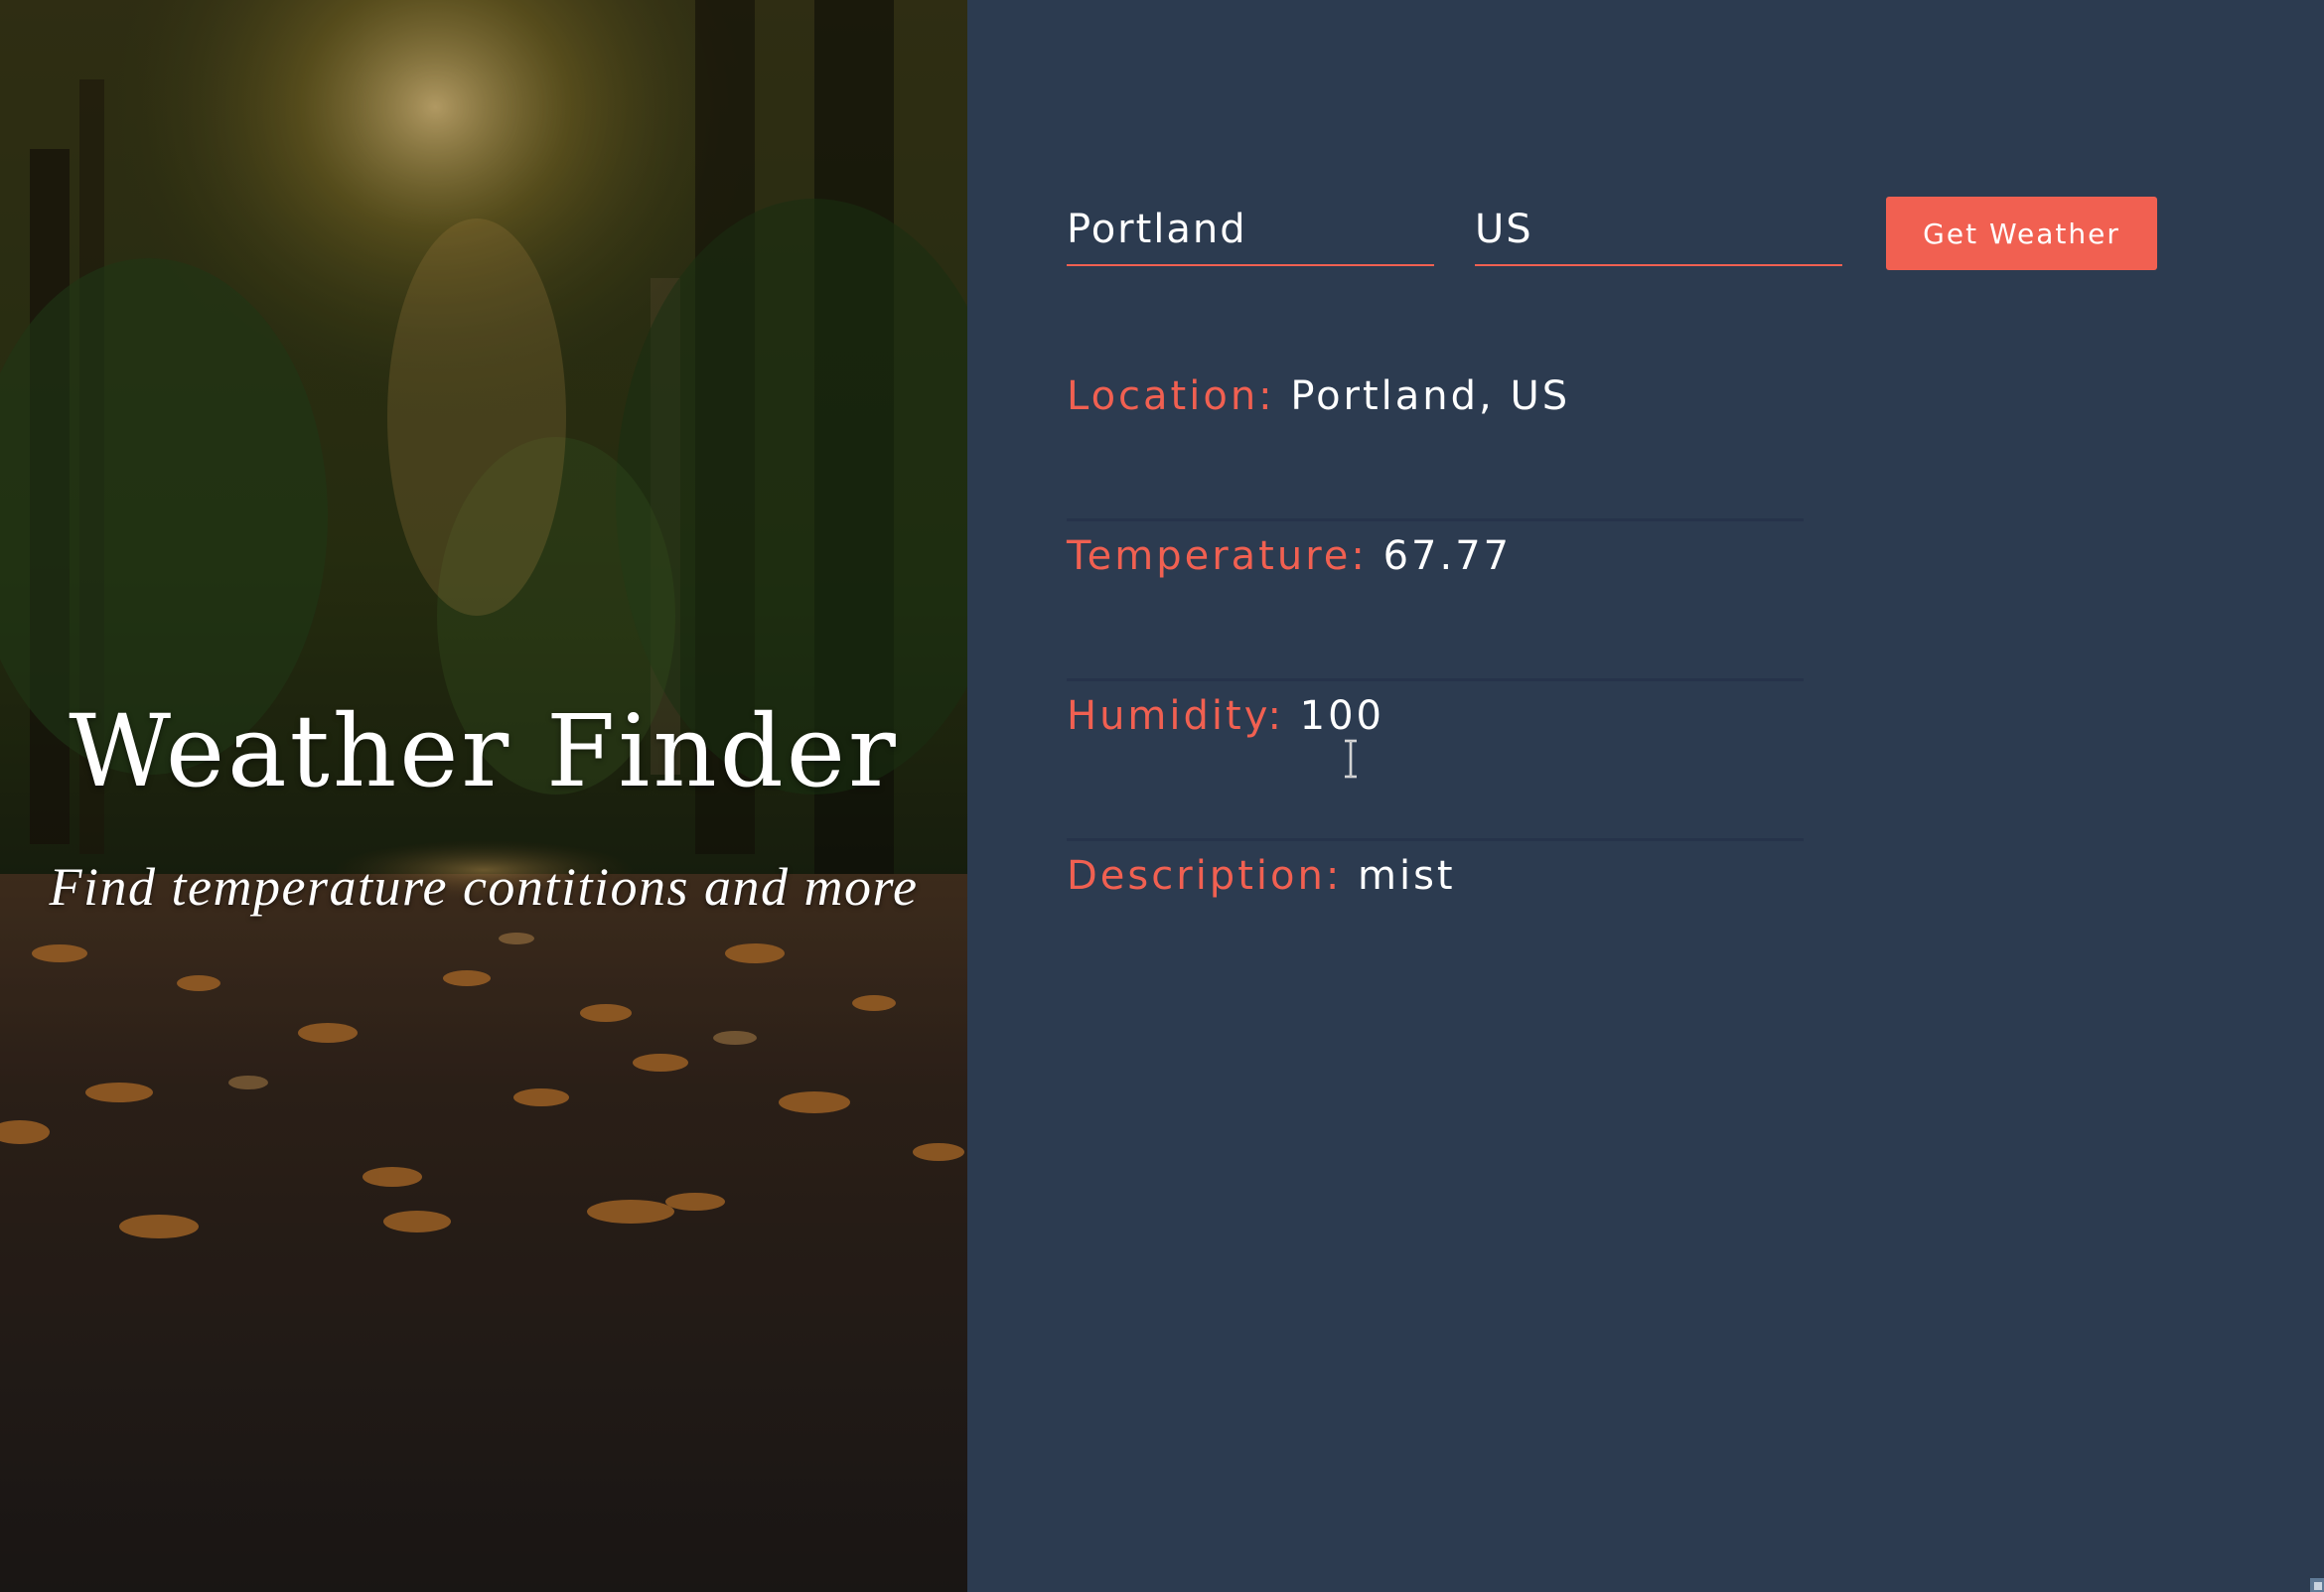 This screenshot has width=2324, height=1592. I want to click on resize-grip-icon, so click(2317, 1585).